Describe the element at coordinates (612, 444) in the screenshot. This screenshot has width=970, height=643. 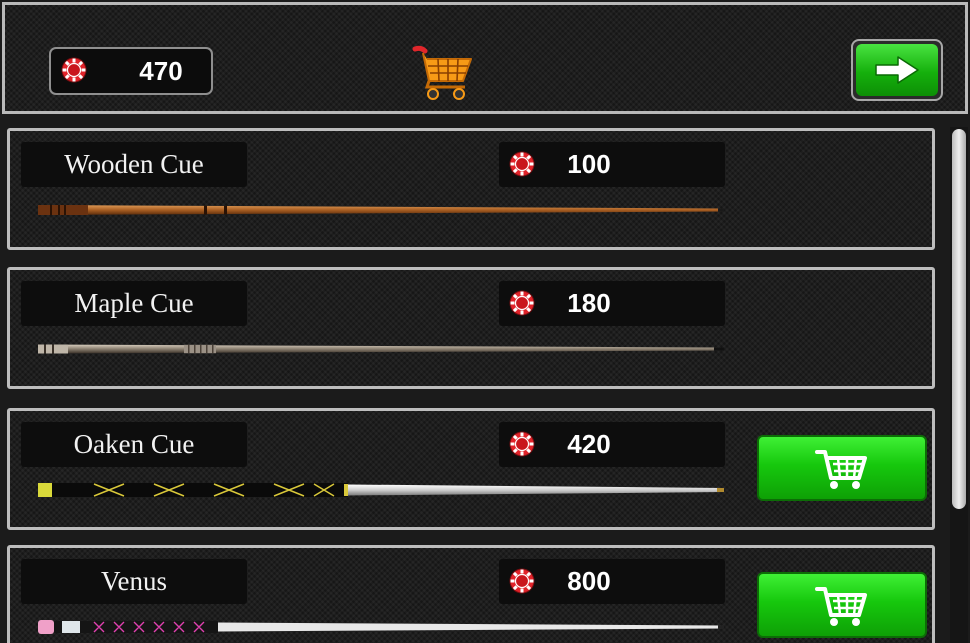
I see `cue-price: 420` at that location.